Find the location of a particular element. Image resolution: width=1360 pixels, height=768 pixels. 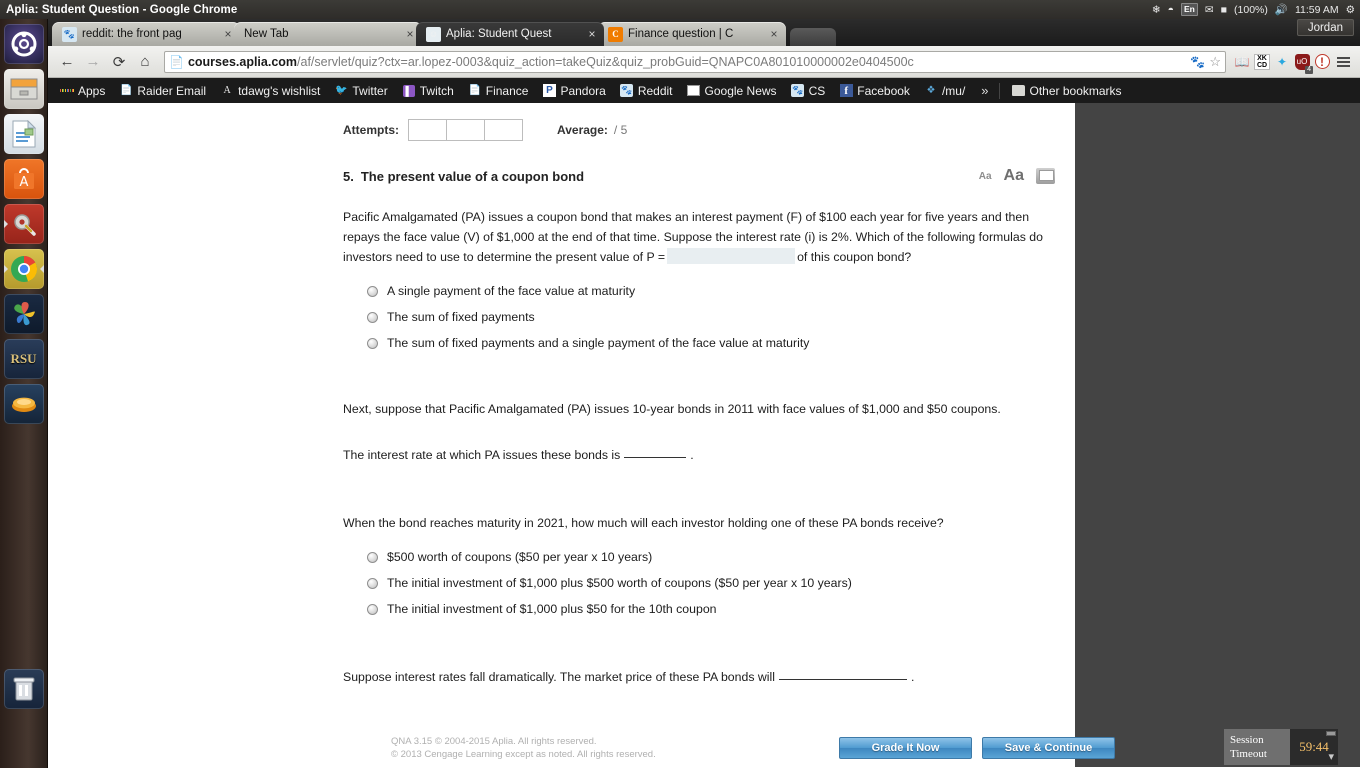

keyboard-layout-indicator: En is located at coordinates (1189, 9).